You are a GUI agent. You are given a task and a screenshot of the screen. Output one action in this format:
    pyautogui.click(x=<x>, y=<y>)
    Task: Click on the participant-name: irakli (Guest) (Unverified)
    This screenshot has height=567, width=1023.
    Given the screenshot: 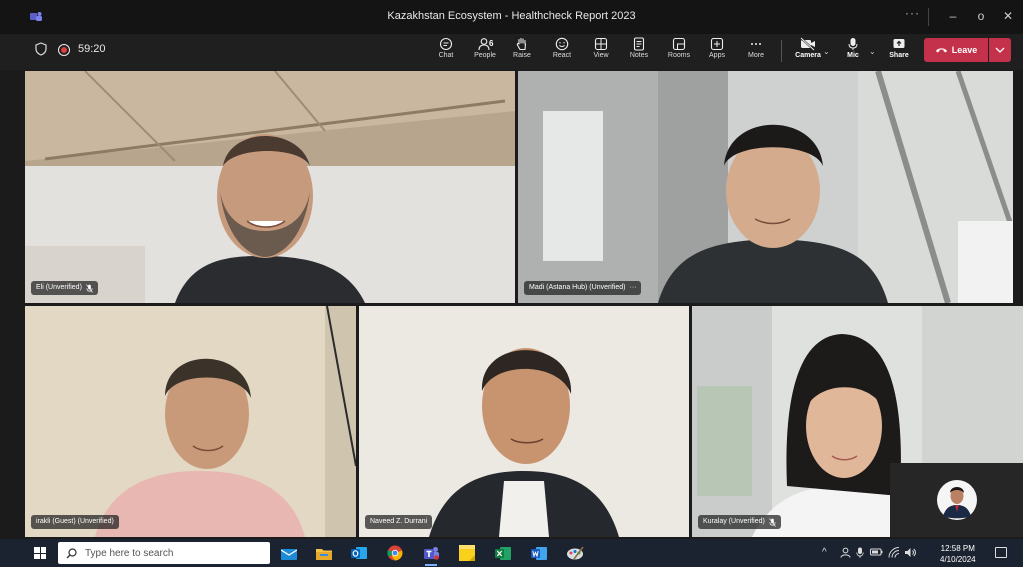 What is the action you would take?
    pyautogui.click(x=75, y=521)
    